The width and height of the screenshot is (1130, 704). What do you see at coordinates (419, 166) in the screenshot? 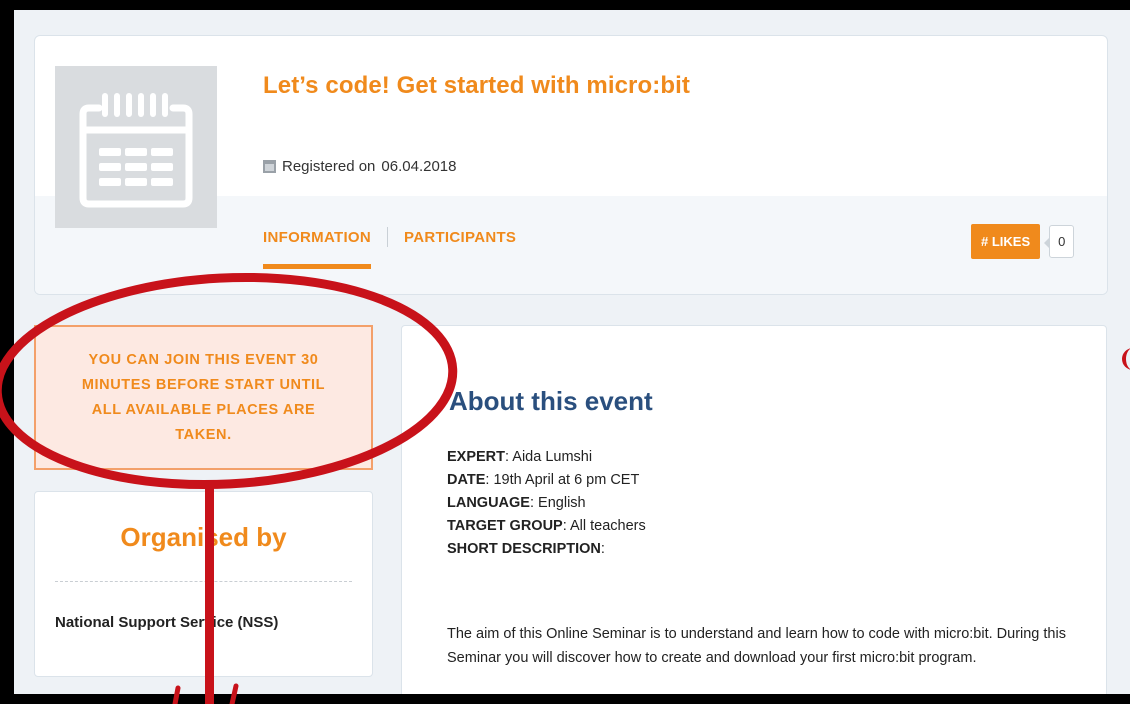
I see `registered-date: 06.04.2018` at bounding box center [419, 166].